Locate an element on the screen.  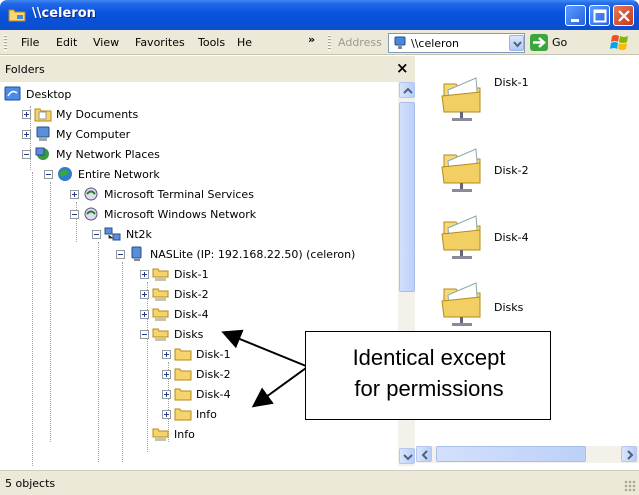
menu-file-label: File is located at coordinates (30, 42).